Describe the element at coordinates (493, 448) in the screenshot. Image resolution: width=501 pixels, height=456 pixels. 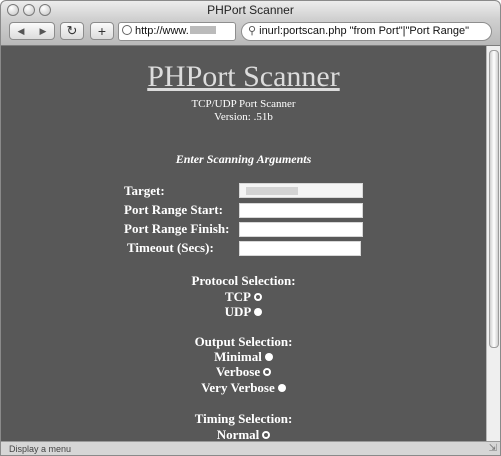
I see `resize-grip-icon: ⇲` at that location.